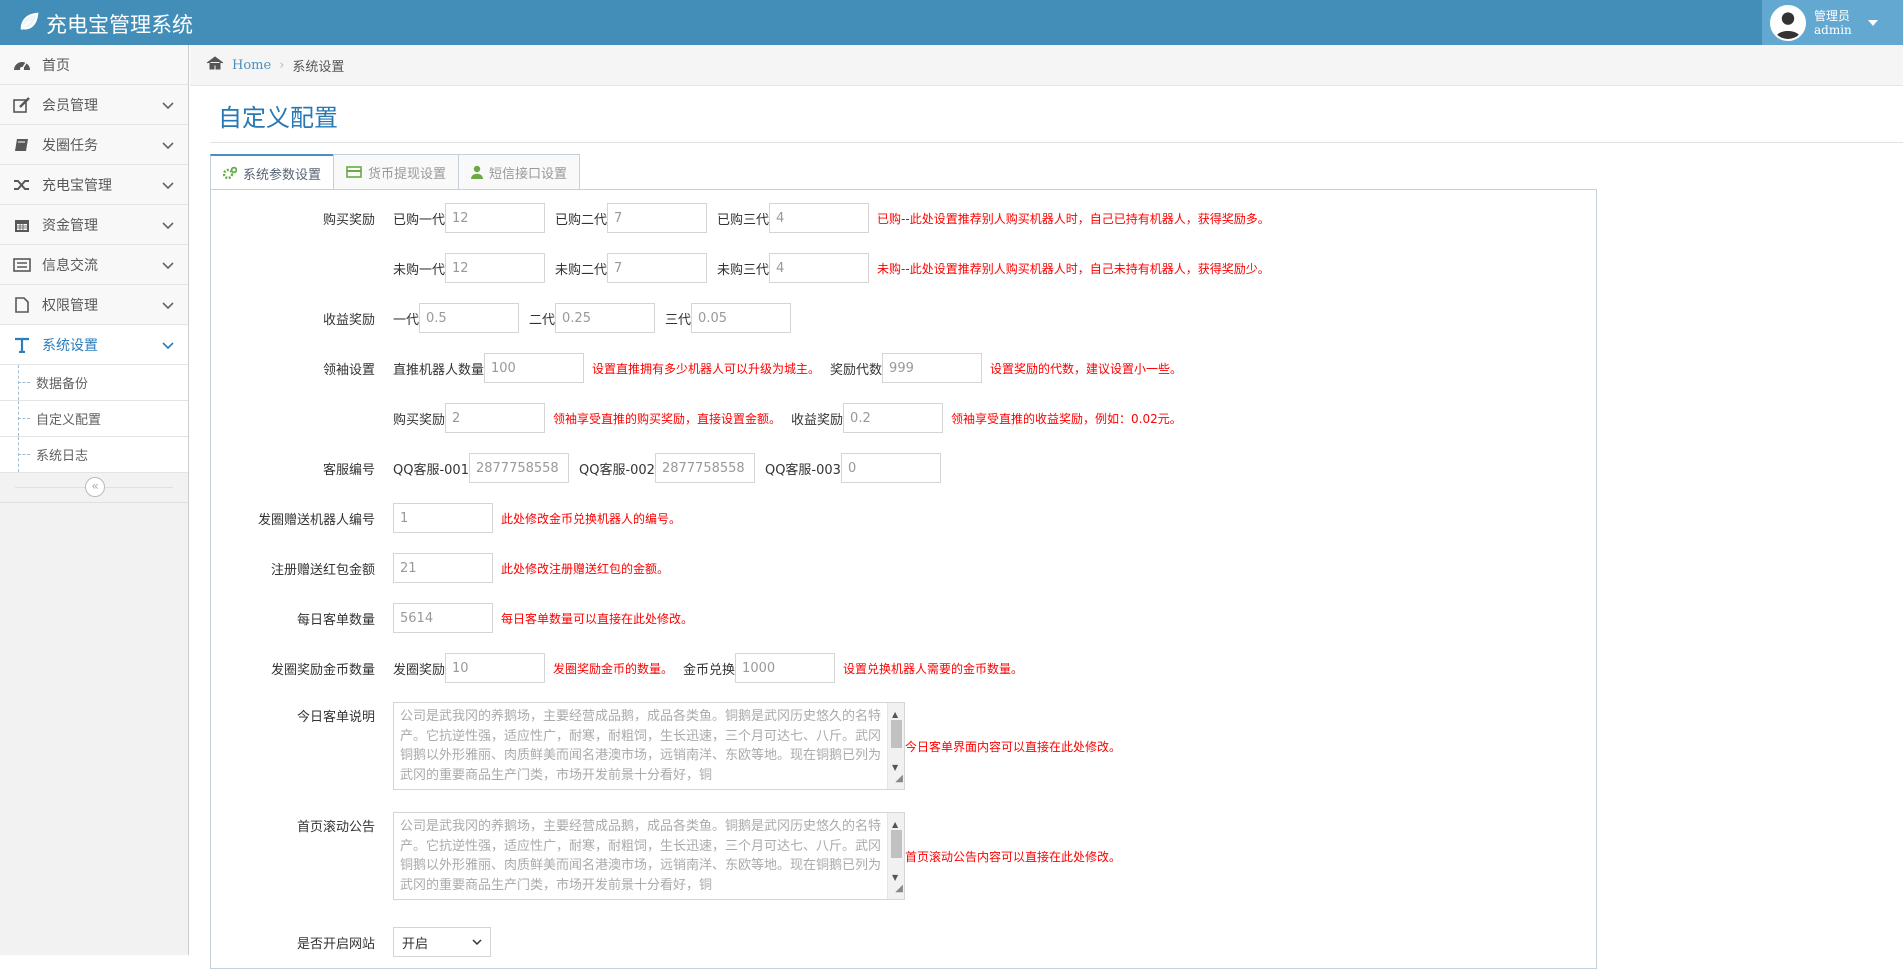 This screenshot has width=1903, height=969. What do you see at coordinates (335, 827) in the screenshot?
I see `field-label: 首页滚动公告` at bounding box center [335, 827].